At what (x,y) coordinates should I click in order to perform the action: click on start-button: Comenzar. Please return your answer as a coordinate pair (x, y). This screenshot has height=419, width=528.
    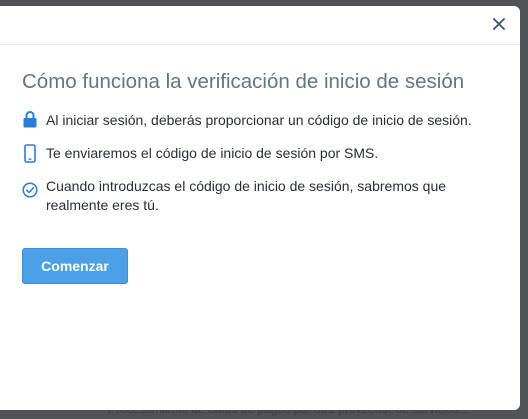
    Looking at the image, I should click on (75, 266).